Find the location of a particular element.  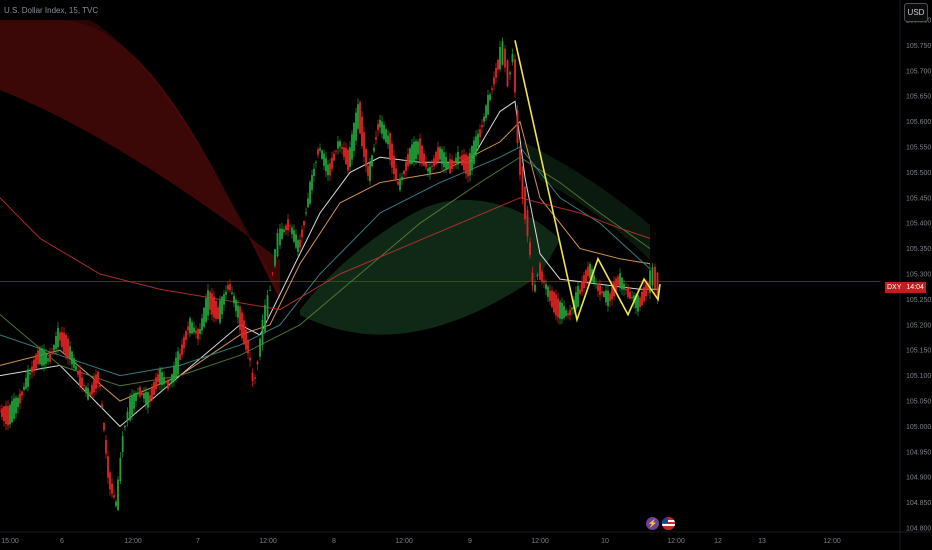

flag-icon-shape is located at coordinates (668, 523).